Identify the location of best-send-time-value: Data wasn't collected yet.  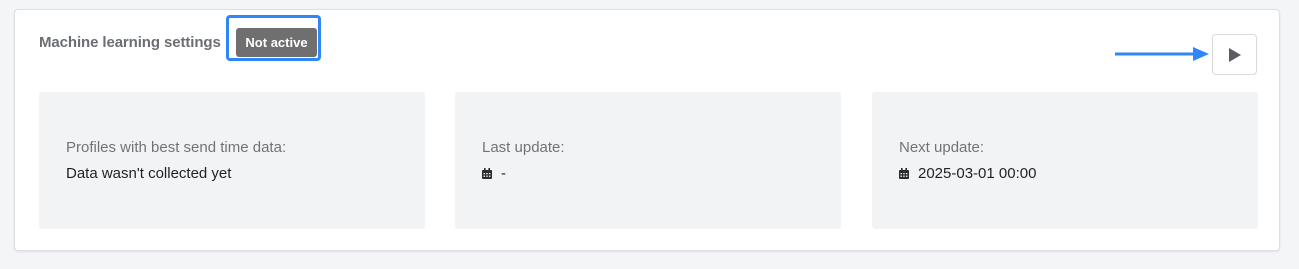
(148, 173).